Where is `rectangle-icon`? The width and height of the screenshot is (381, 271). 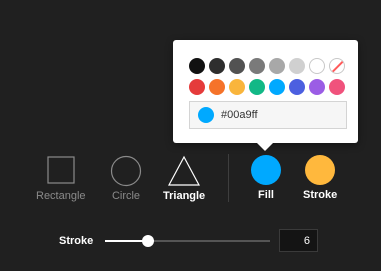 rectangle-icon is located at coordinates (61, 170).